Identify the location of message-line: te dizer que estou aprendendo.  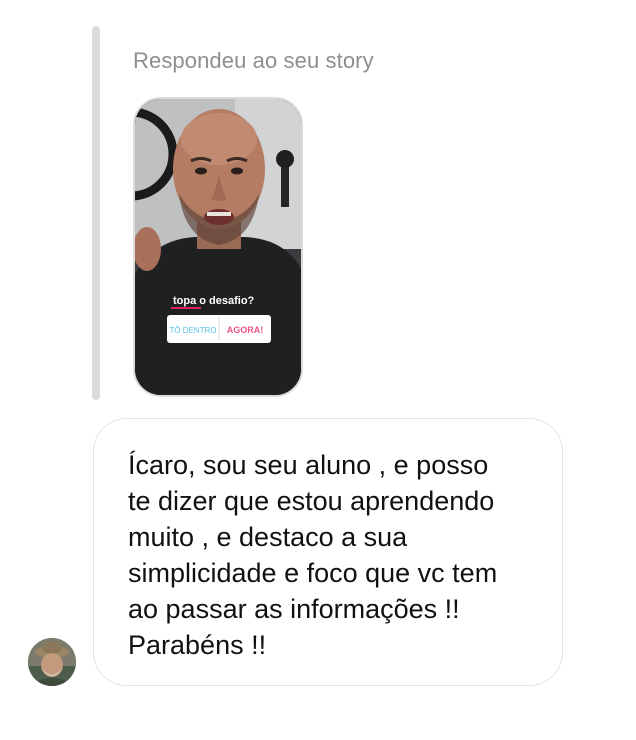
(311, 501).